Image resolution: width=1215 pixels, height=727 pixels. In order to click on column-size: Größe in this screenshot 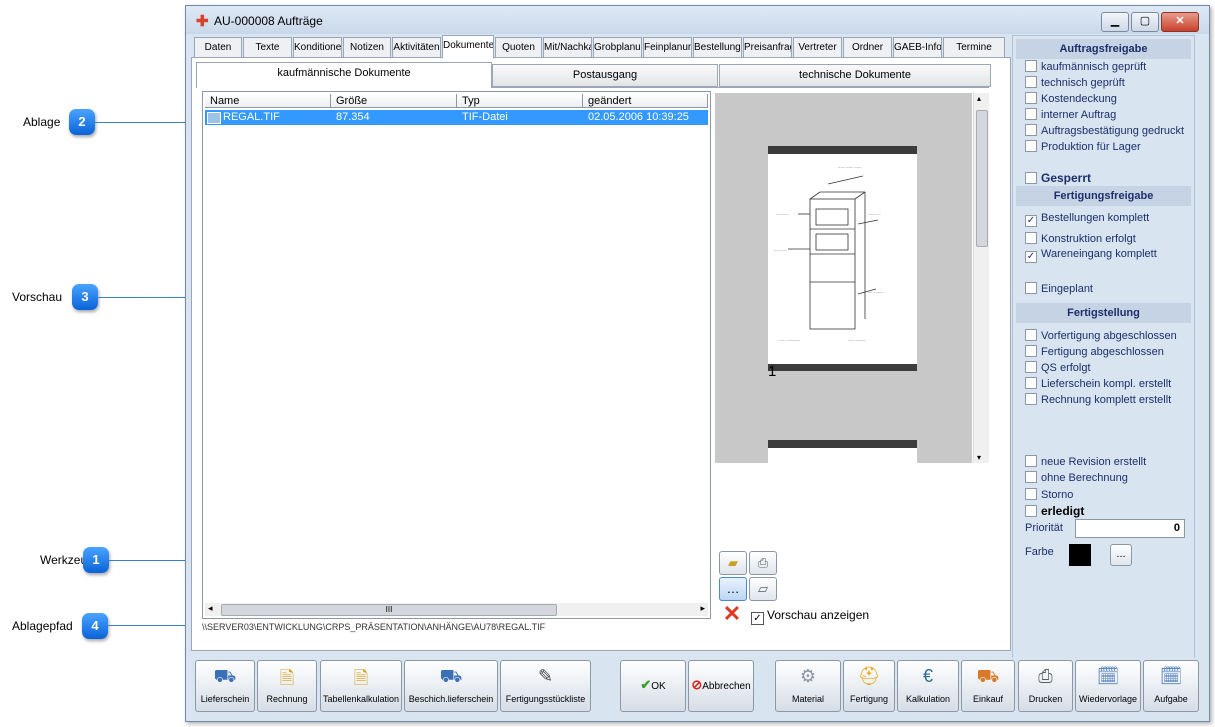, I will do `click(394, 101)`.